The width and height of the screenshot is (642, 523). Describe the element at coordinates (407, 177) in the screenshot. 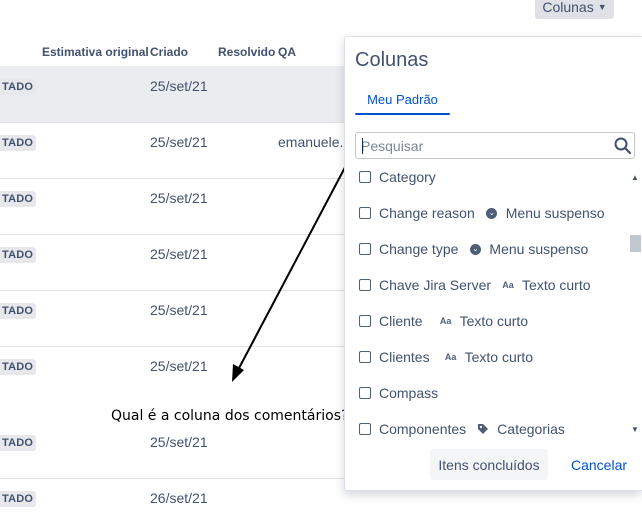

I see `column-name: Category` at that location.